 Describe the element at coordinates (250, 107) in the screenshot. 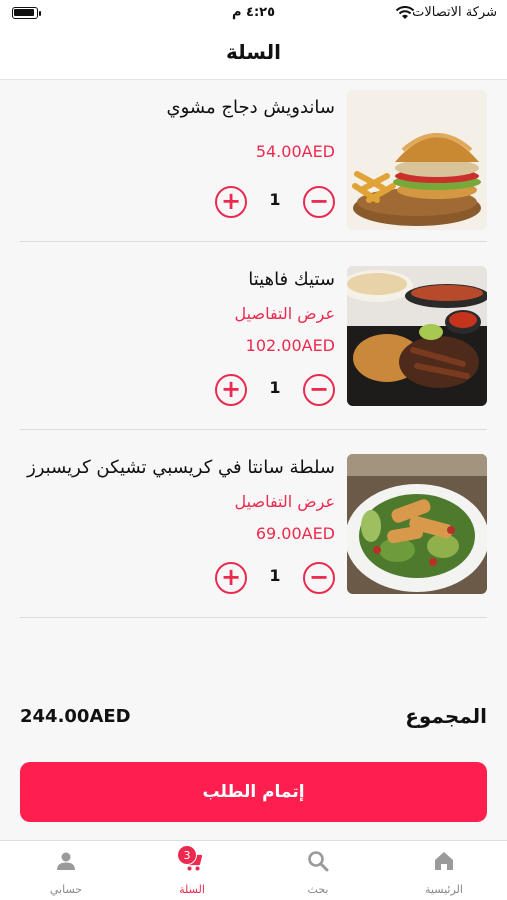

I see `item-name: ساندويش دجاج مشوي` at that location.